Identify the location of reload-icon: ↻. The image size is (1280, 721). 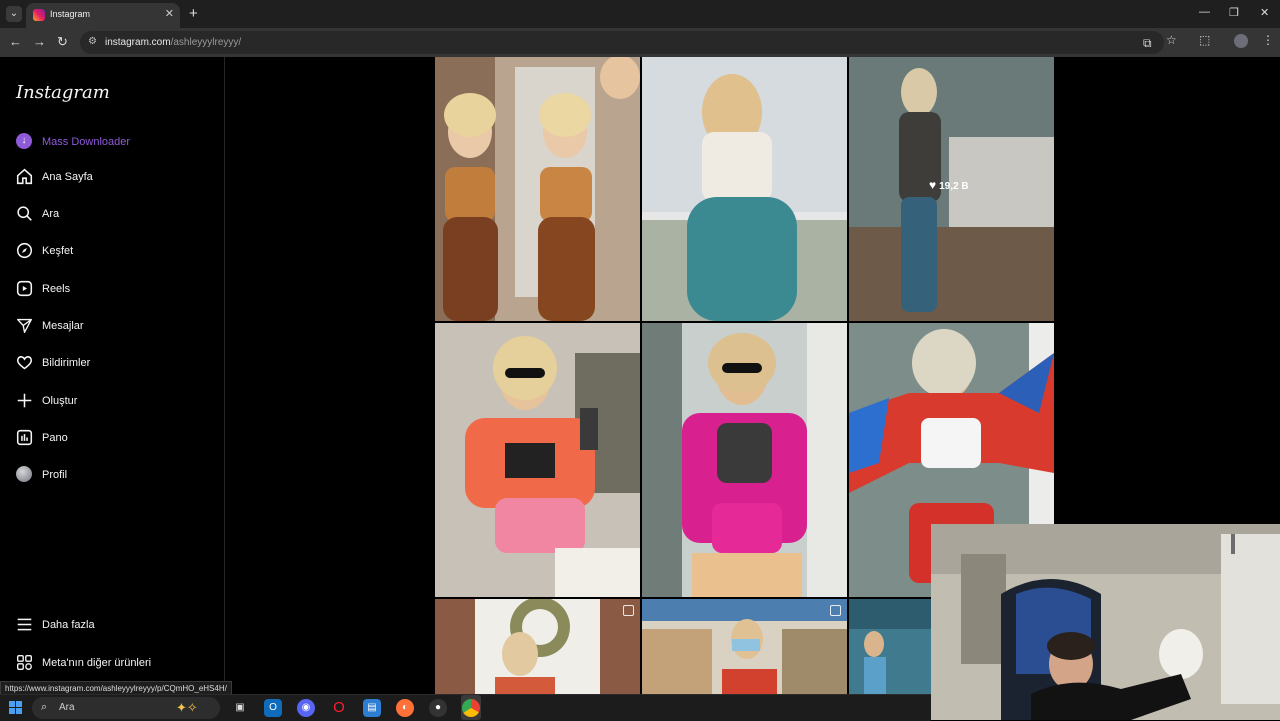
(62, 42).